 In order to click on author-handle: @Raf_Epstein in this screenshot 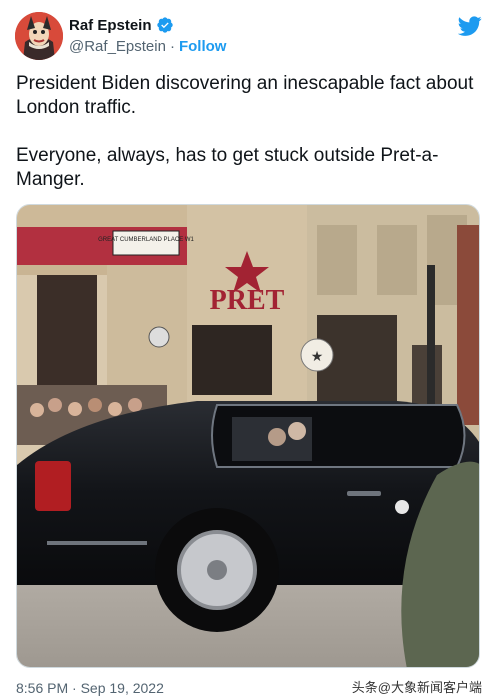, I will do `click(117, 46)`.